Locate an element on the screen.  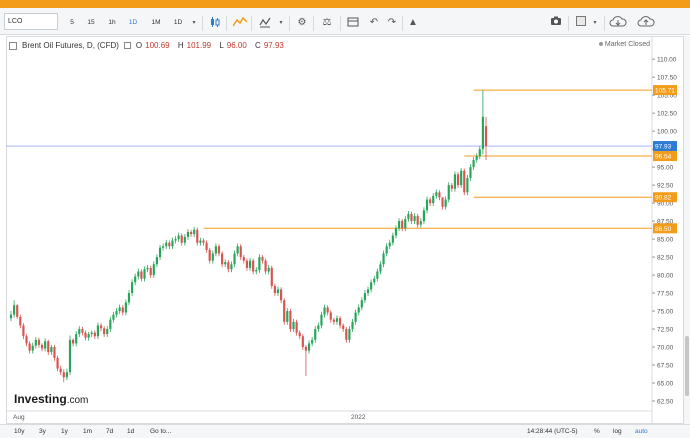
y-tick-label: 65.00 is located at coordinates (665, 384).